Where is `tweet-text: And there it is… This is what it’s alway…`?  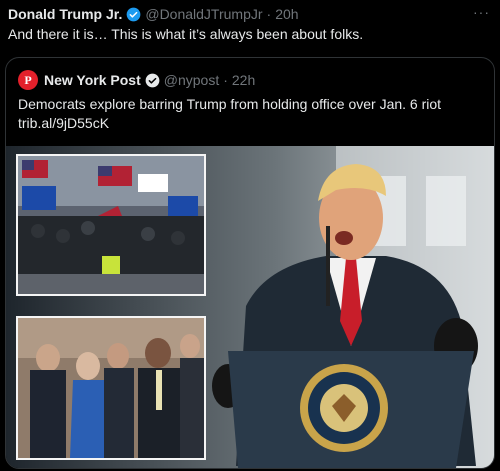 tweet-text: And there it is… This is what it’s alway… is located at coordinates (186, 34).